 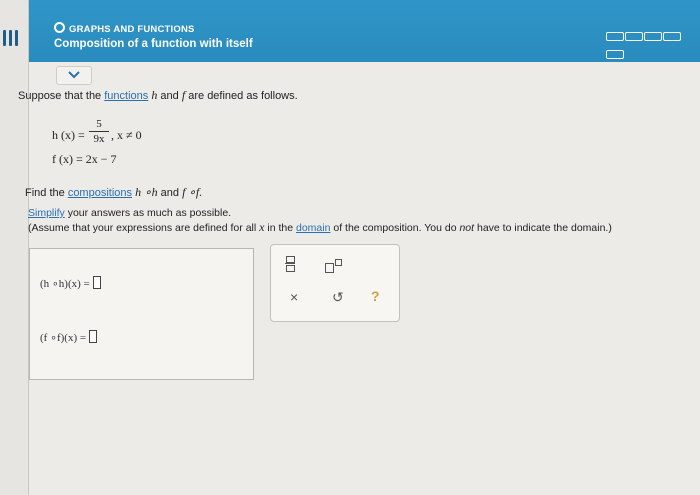 I want to click on topic-label: GRAPHS AND FUNCTIONS, so click(x=124, y=28).